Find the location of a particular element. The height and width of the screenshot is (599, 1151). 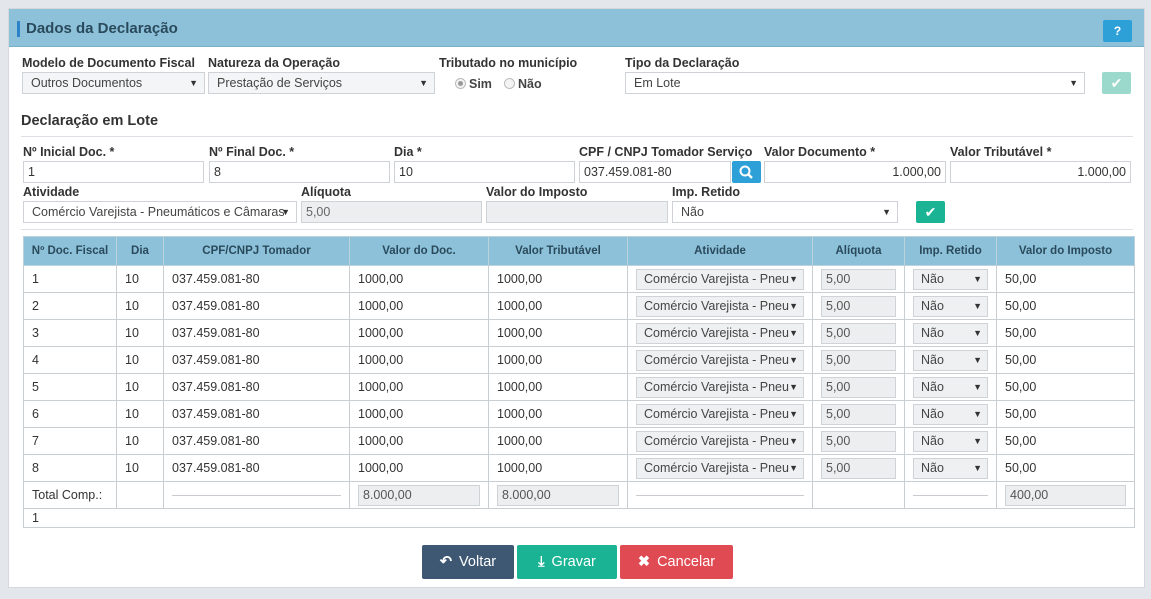

total-imposto-cell: 400,00 is located at coordinates (1065, 495).